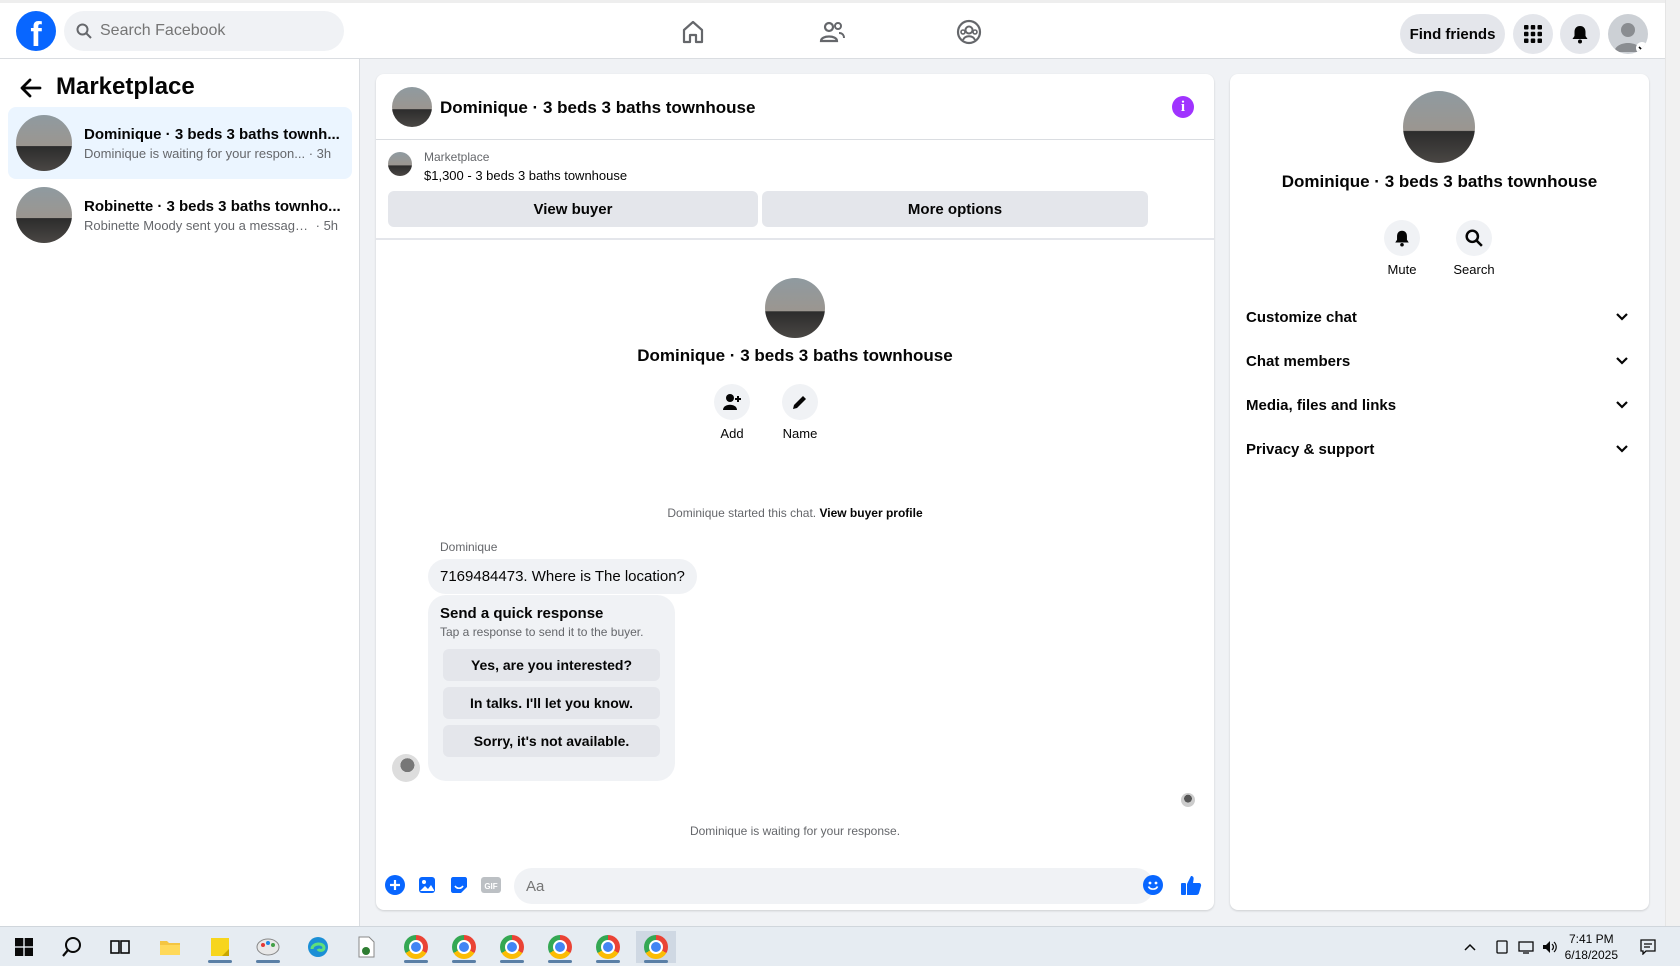 The image size is (1680, 966). Describe the element at coordinates (72, 947) in the screenshot. I see `taskbar-search-icon` at that location.